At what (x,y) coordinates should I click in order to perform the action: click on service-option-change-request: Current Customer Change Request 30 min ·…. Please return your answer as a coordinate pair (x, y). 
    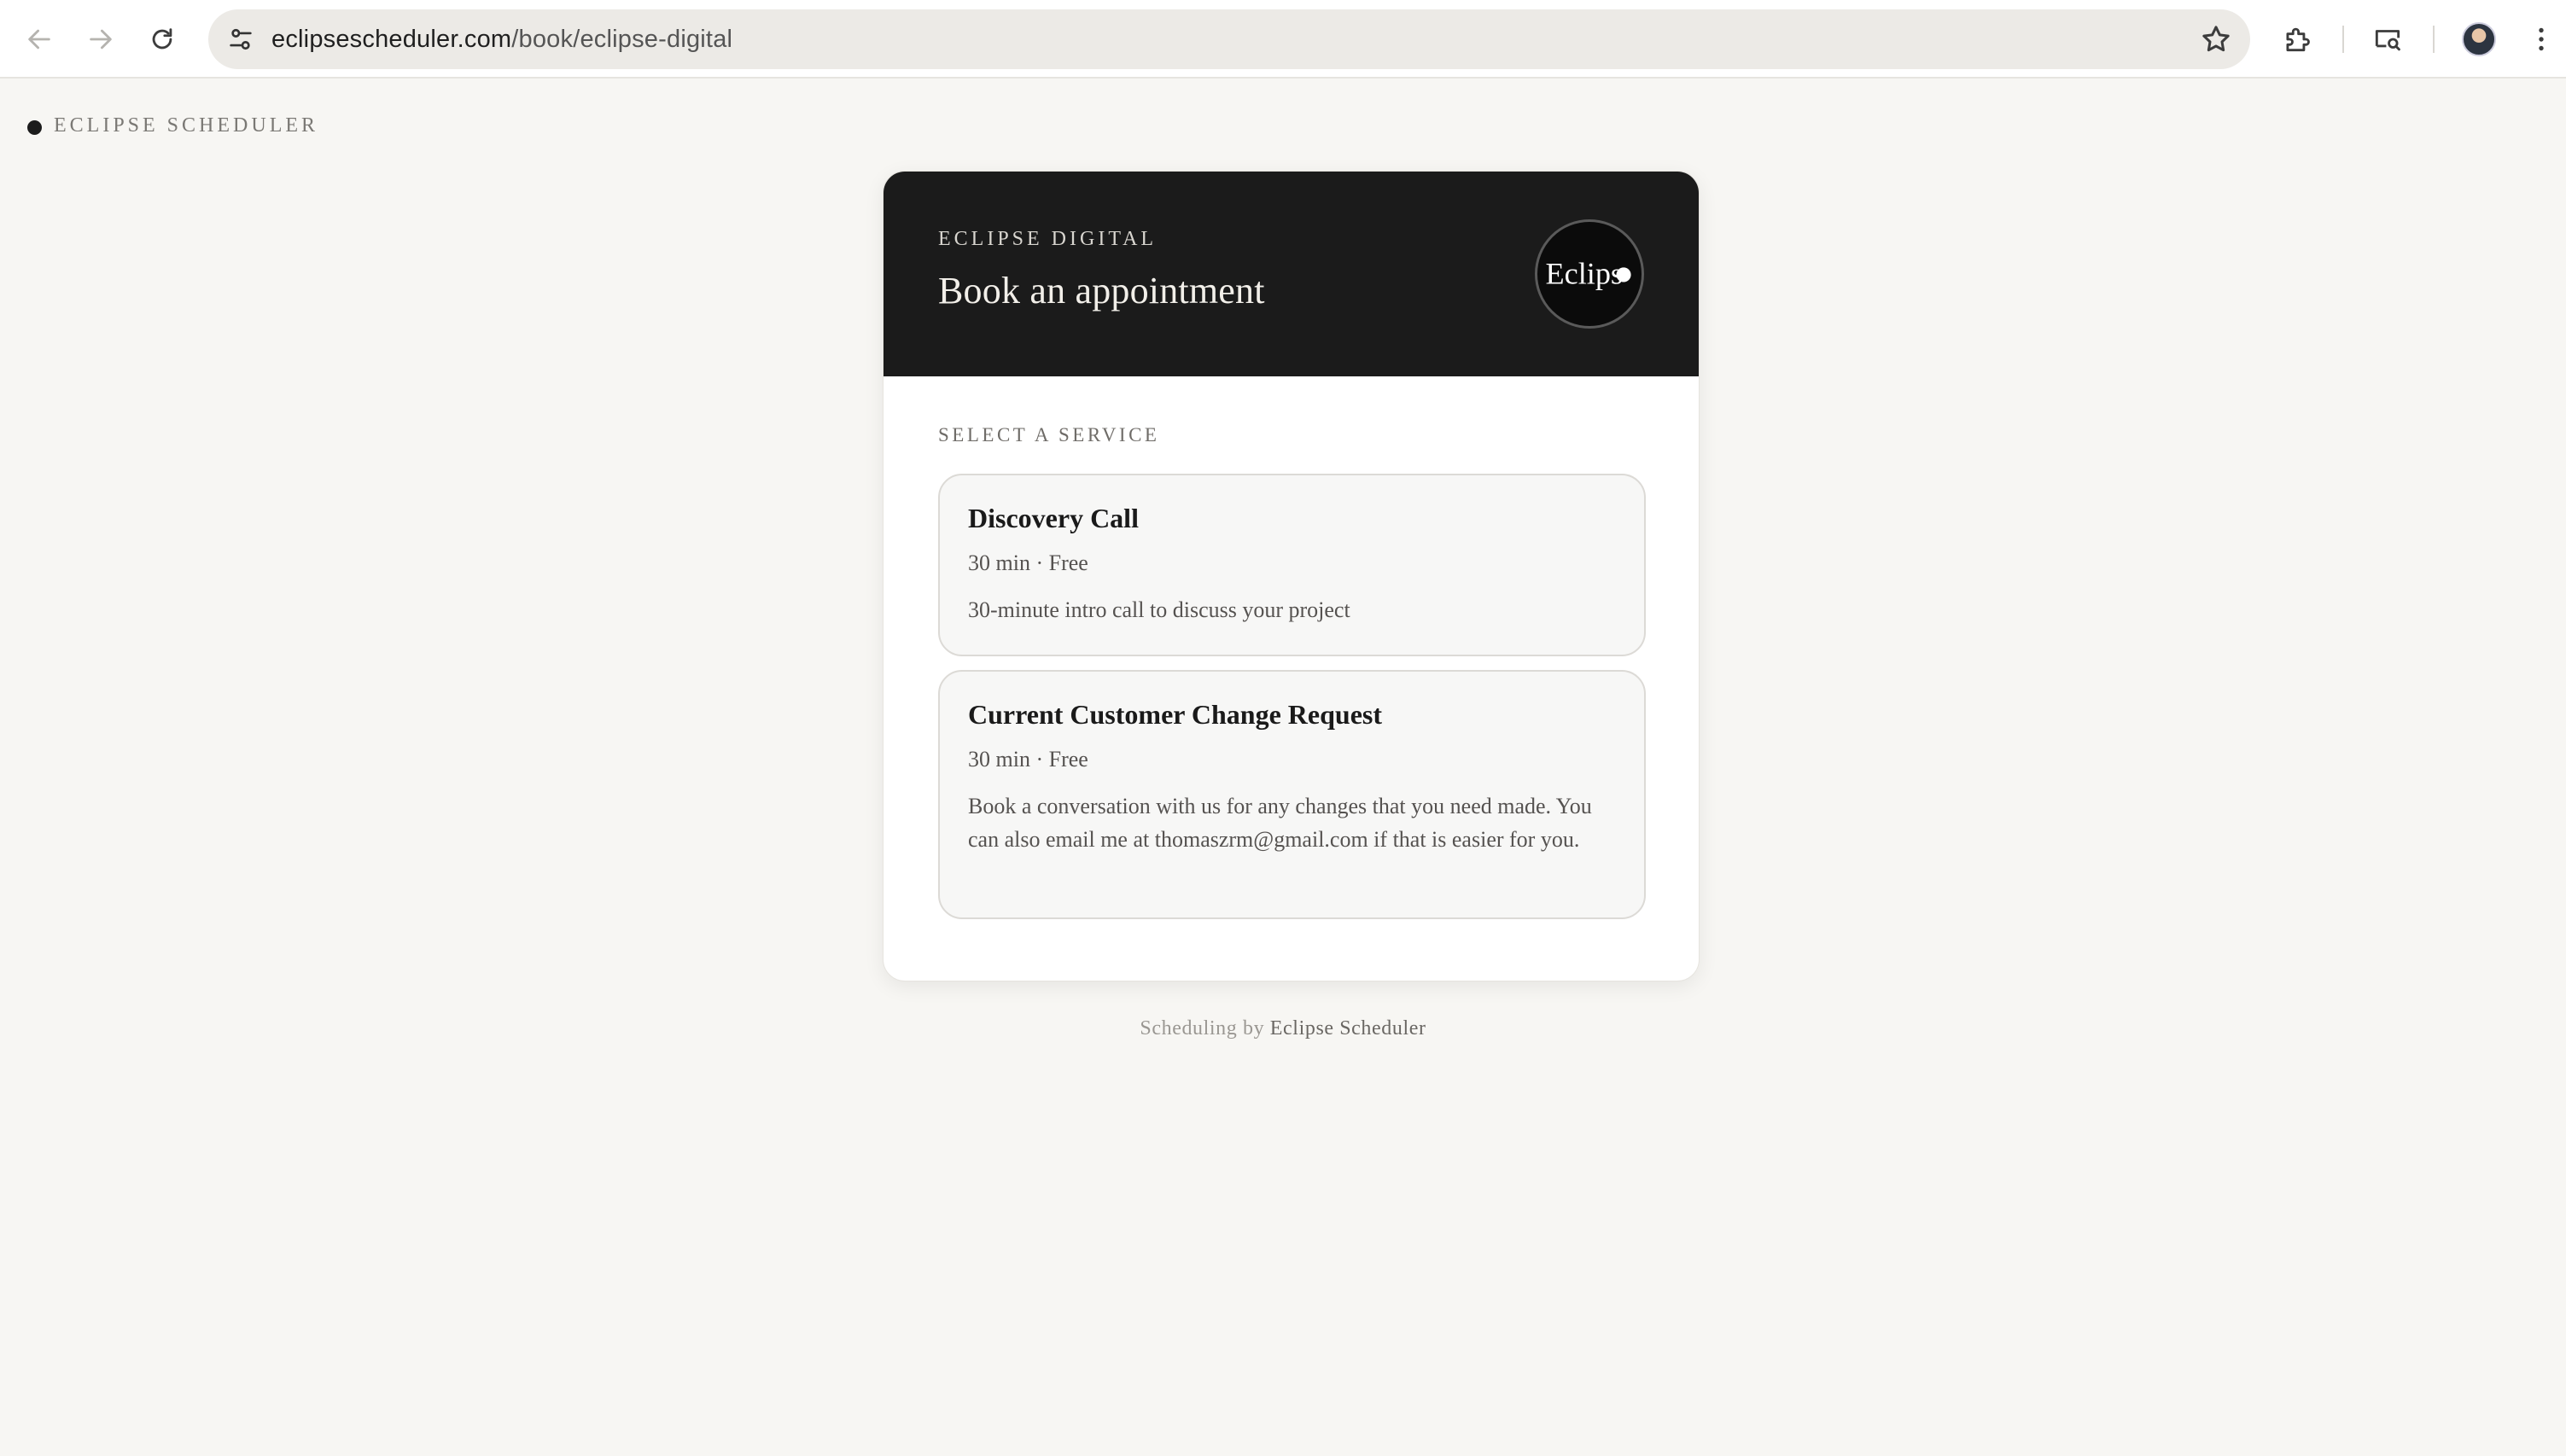
    Looking at the image, I should click on (1292, 794).